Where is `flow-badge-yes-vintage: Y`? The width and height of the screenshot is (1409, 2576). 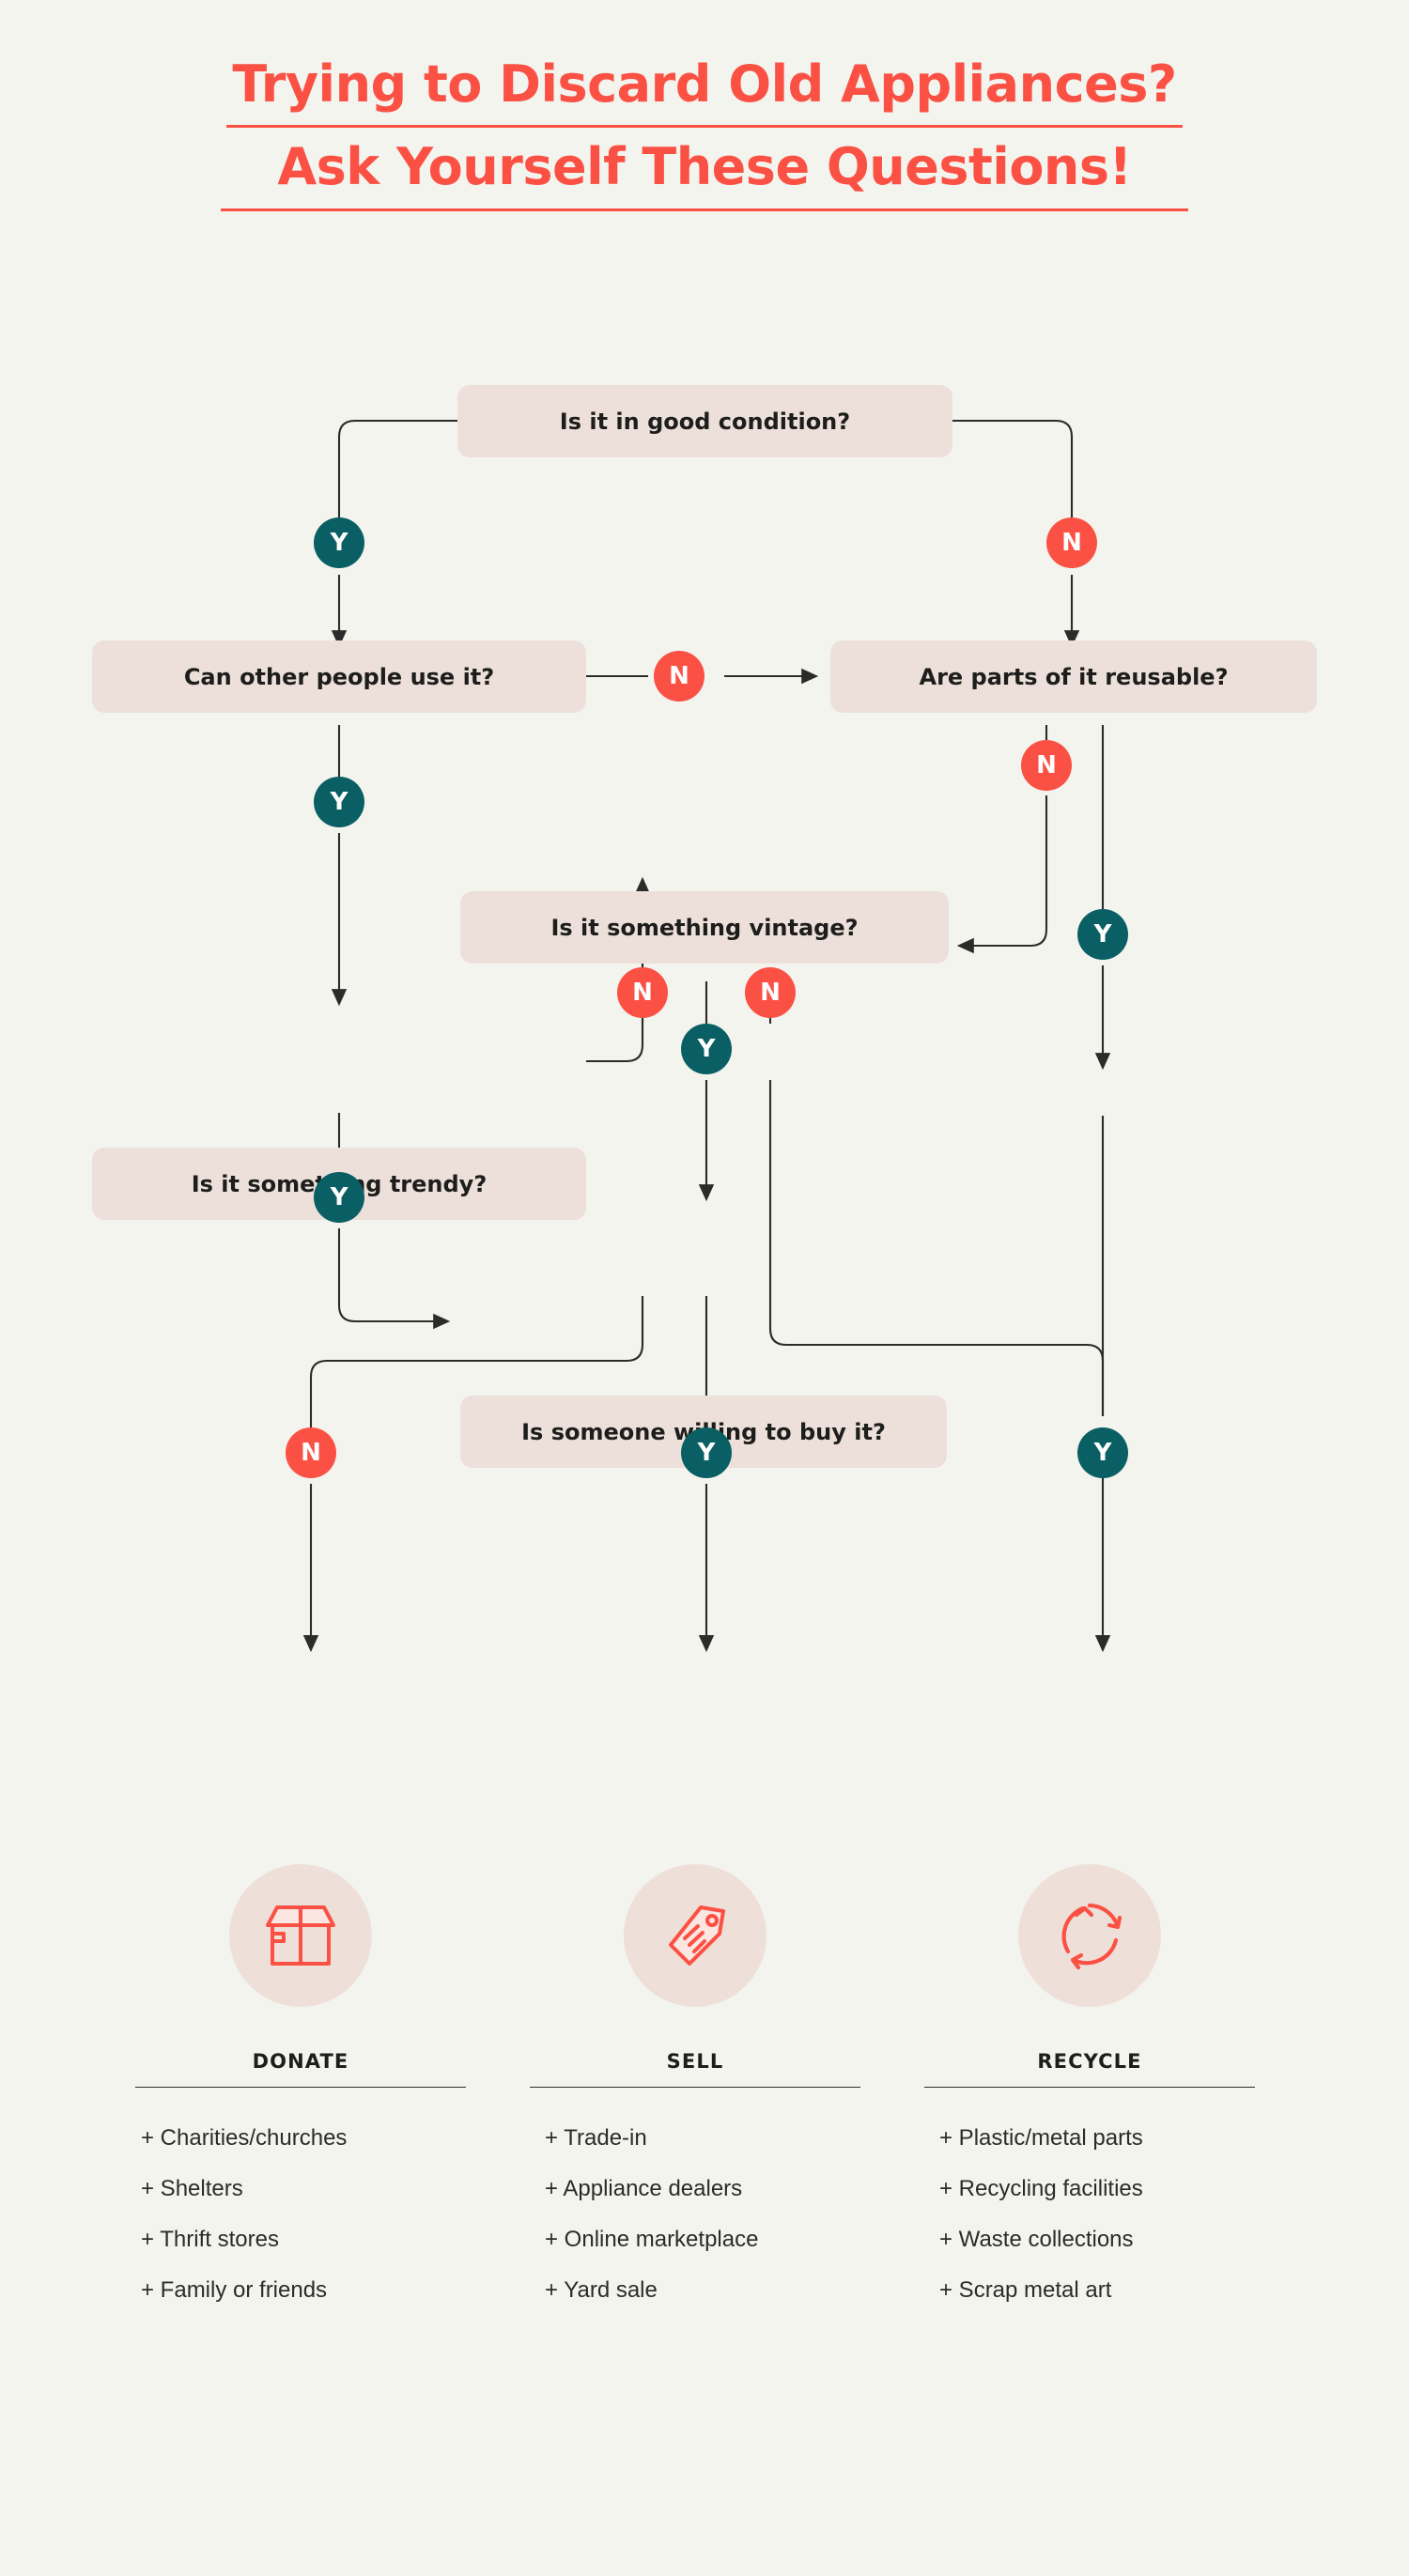
flow-badge-yes-vintage: Y is located at coordinates (706, 1049).